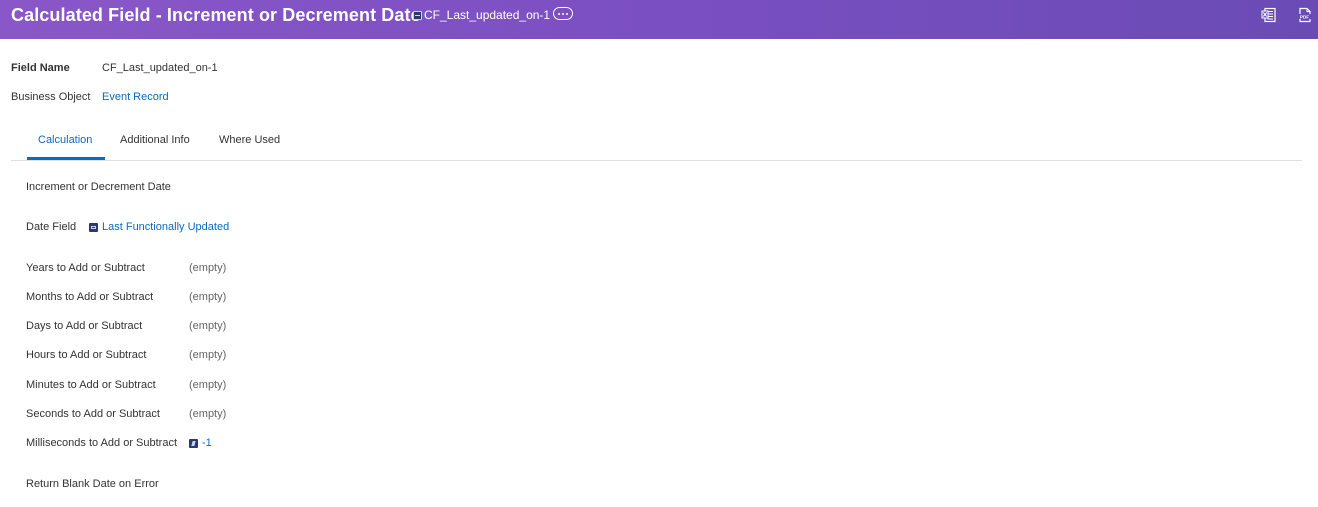 Image resolution: width=1318 pixels, height=507 pixels. Describe the element at coordinates (487, 15) in the screenshot. I see `instance-name: CF_Last_updated_on-1` at that location.